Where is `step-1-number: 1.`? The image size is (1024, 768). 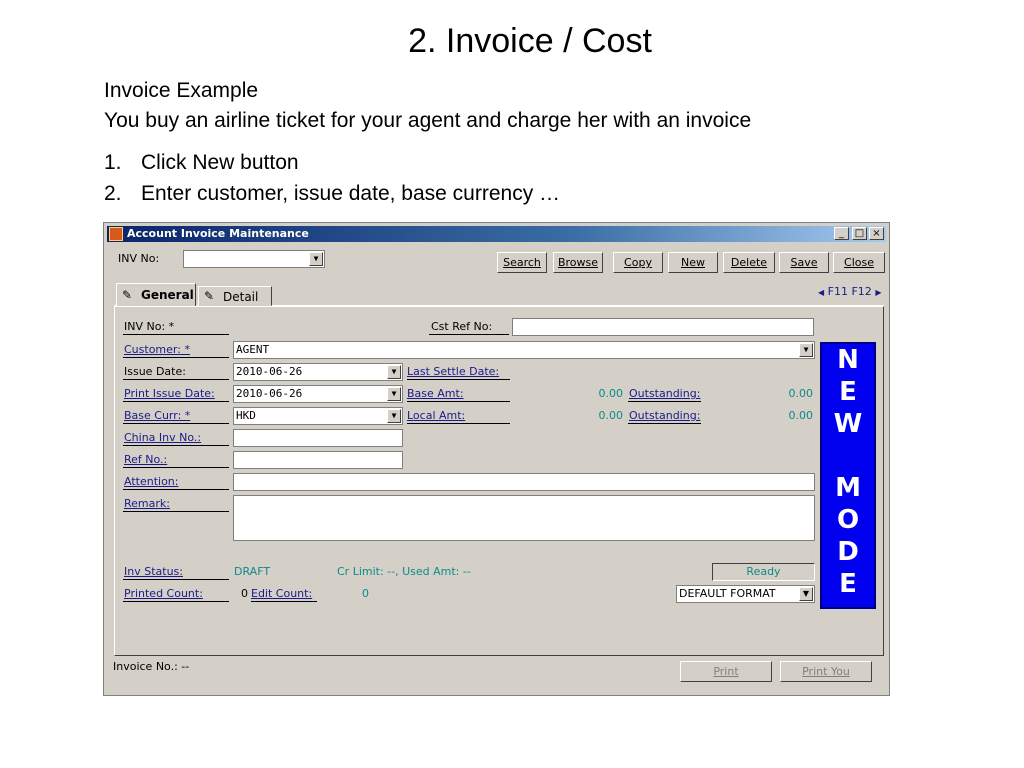
step-1-number: 1. is located at coordinates (113, 162).